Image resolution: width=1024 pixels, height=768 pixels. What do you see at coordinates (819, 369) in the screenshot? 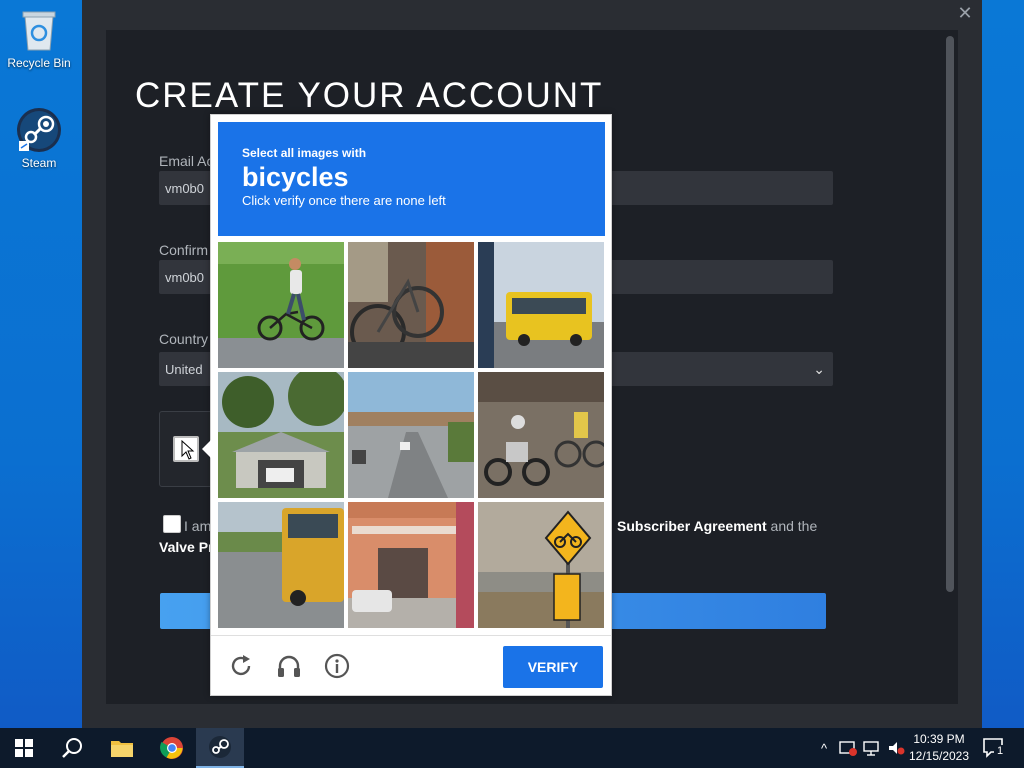
I see `chevron-down-icon: ⌄` at bounding box center [819, 369].